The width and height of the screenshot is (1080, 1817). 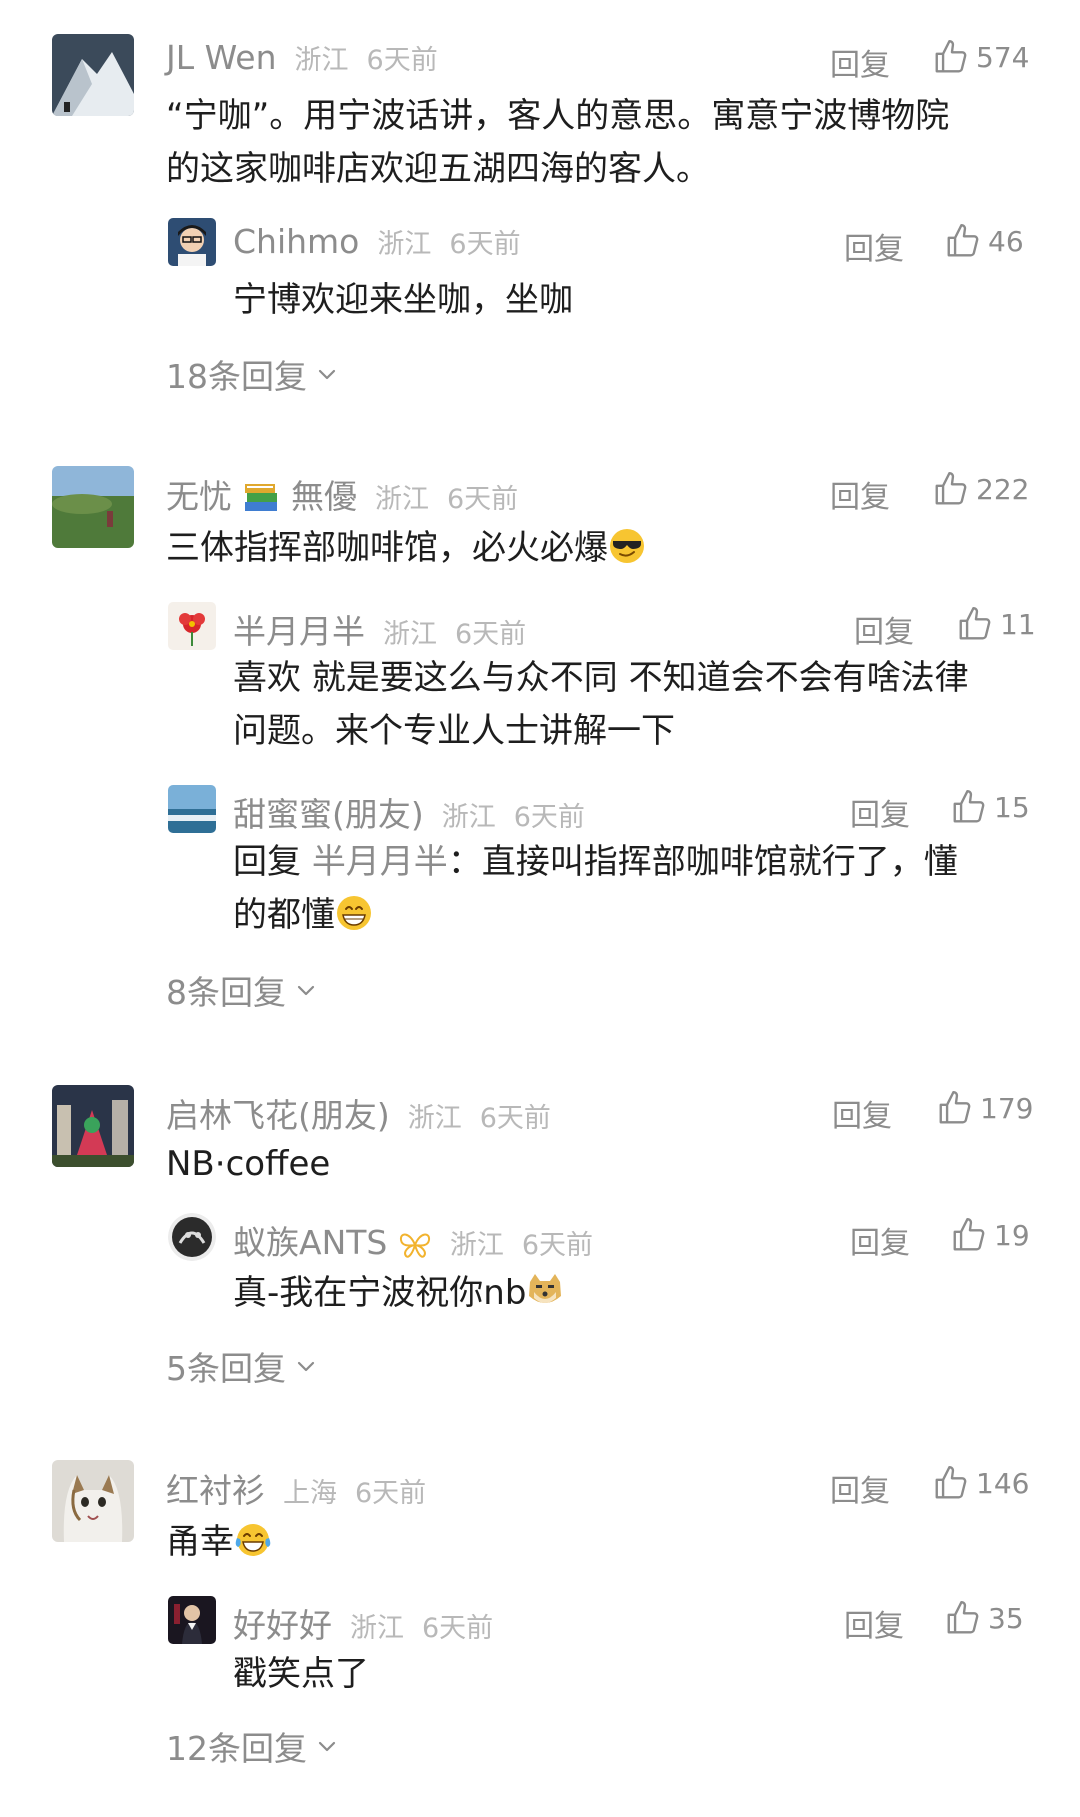 I want to click on reply-text: 宁博欢迎来坐咖，坐咖, so click(x=403, y=300).